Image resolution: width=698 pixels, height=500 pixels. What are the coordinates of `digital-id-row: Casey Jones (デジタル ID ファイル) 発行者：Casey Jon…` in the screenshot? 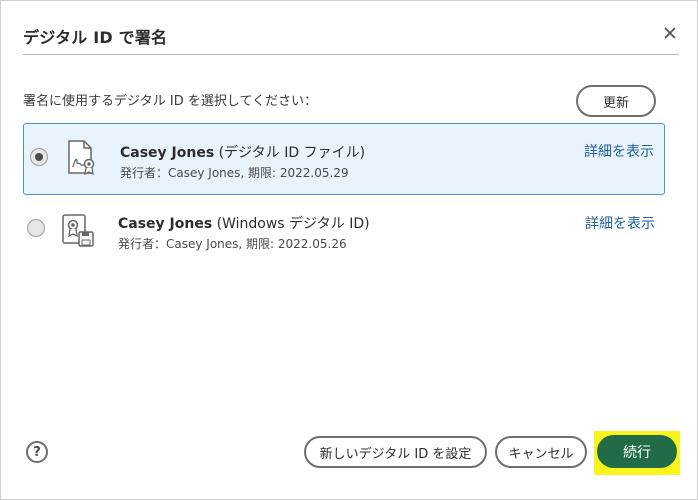 It's located at (344, 159).